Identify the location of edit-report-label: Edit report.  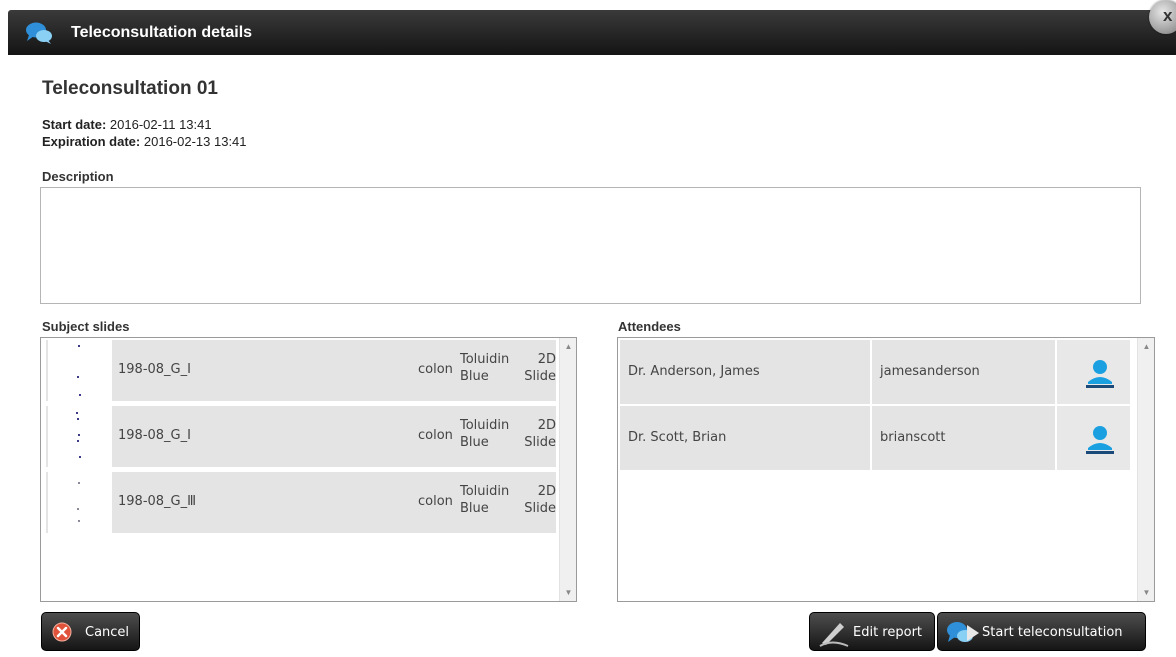
(888, 632).